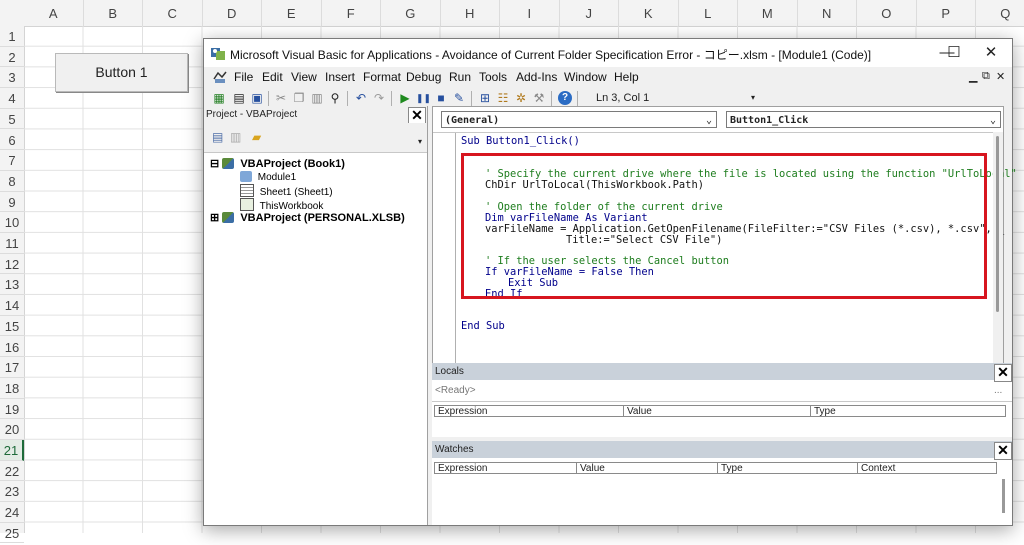  Describe the element at coordinates (1003, 373) in the screenshot. I see `locals-close-button: ✕` at that location.